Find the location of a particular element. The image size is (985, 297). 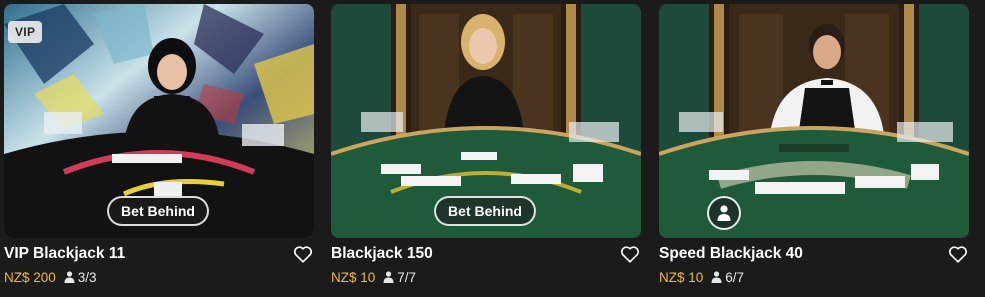

seat-count: 6/7 is located at coordinates (735, 277).